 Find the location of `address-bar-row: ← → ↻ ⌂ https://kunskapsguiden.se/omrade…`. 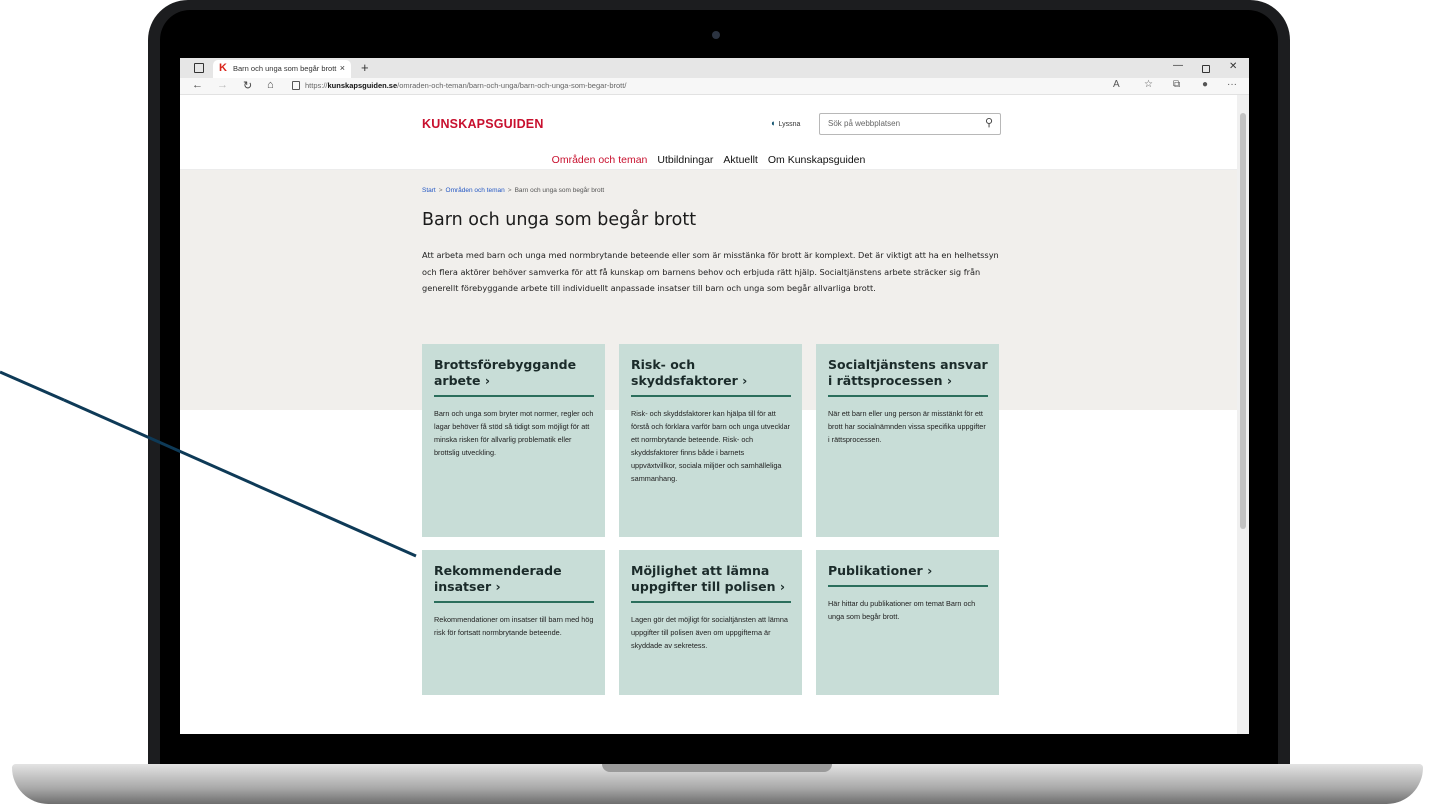

address-bar-row: ← → ↻ ⌂ https://kunskapsguiden.se/omrade… is located at coordinates (714, 86).